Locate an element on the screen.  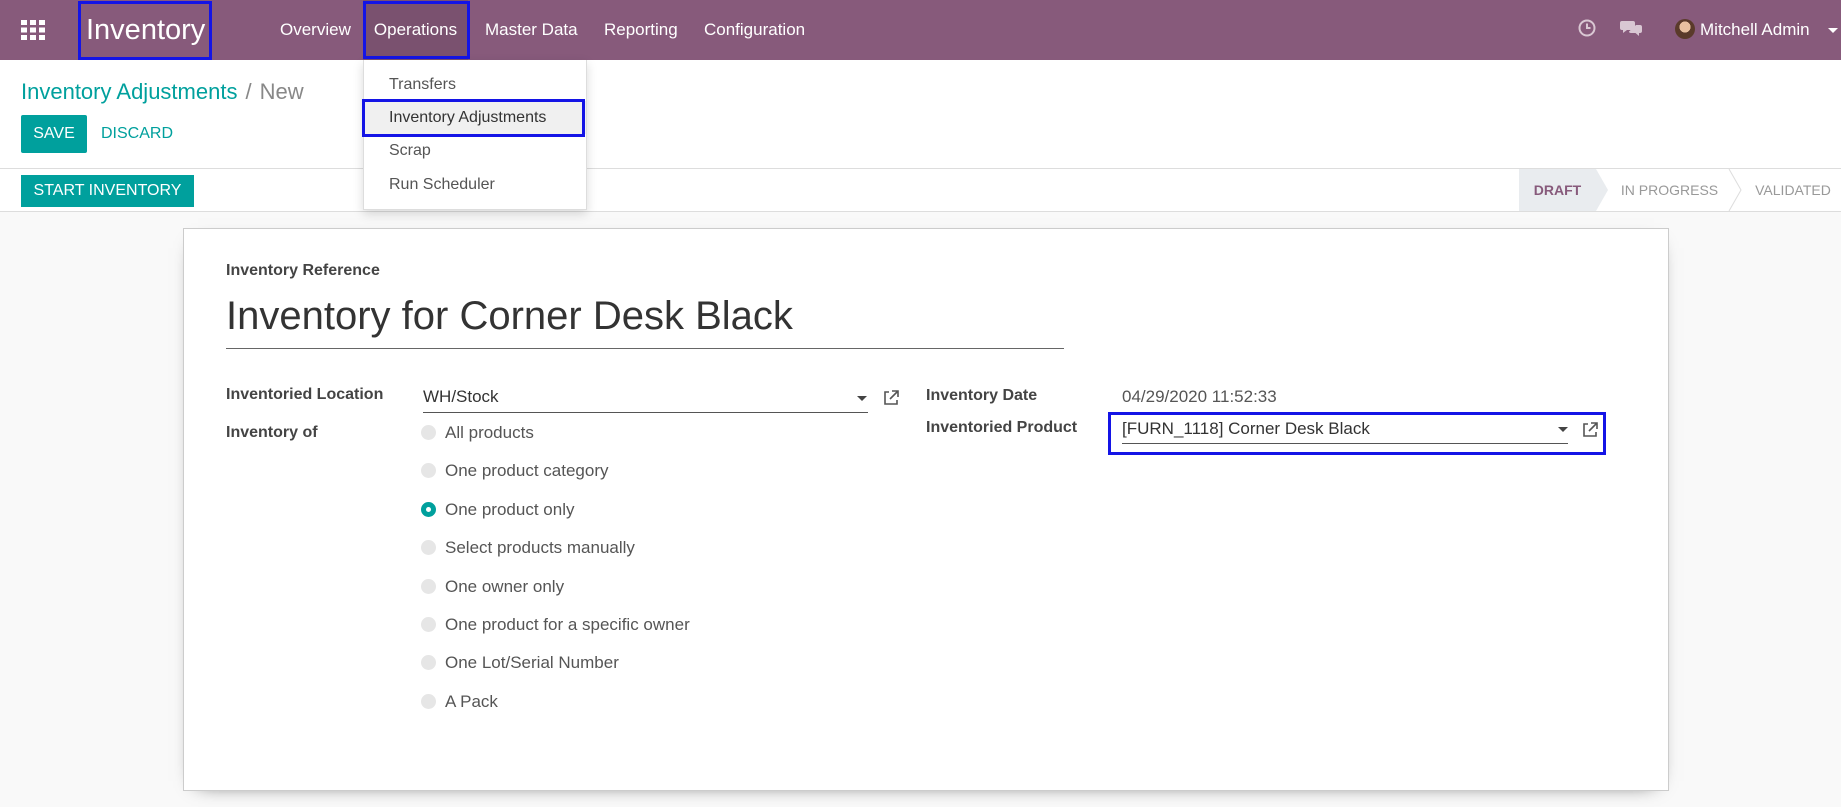
radio-label: A Pack is located at coordinates (471, 701).